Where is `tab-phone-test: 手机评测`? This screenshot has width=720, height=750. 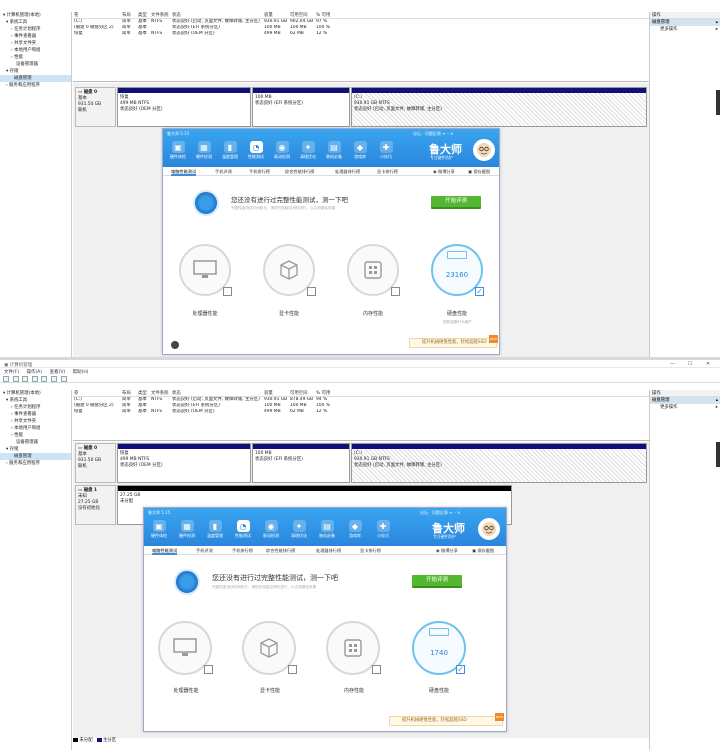 tab-phone-test: 手机评测 is located at coordinates (223, 171).